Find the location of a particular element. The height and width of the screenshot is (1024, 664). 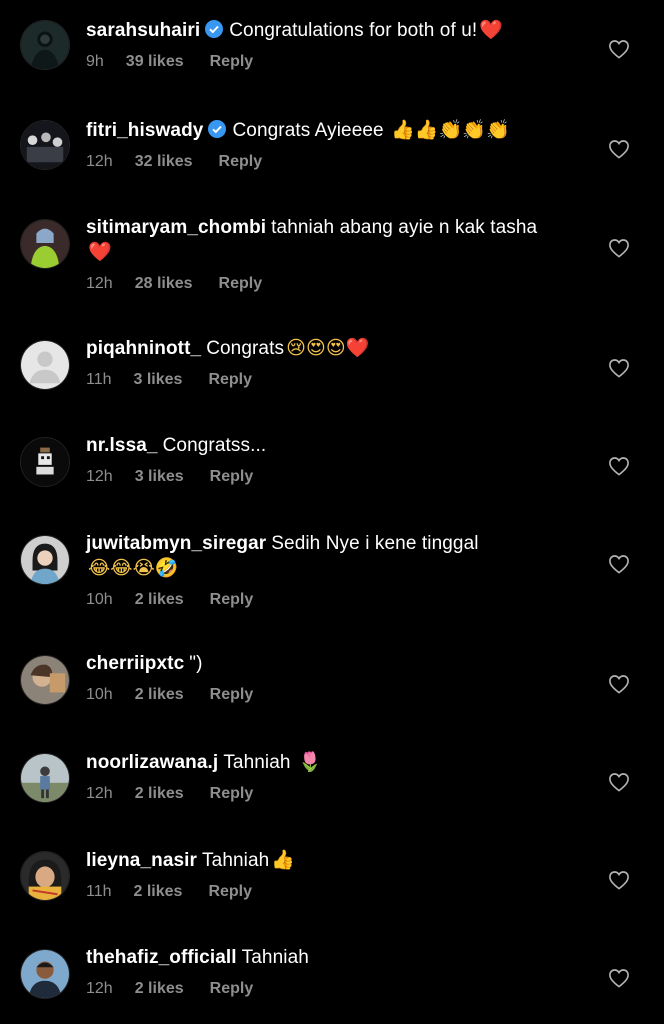

avatar-person-scarf-icon is located at coordinates (45, 560).